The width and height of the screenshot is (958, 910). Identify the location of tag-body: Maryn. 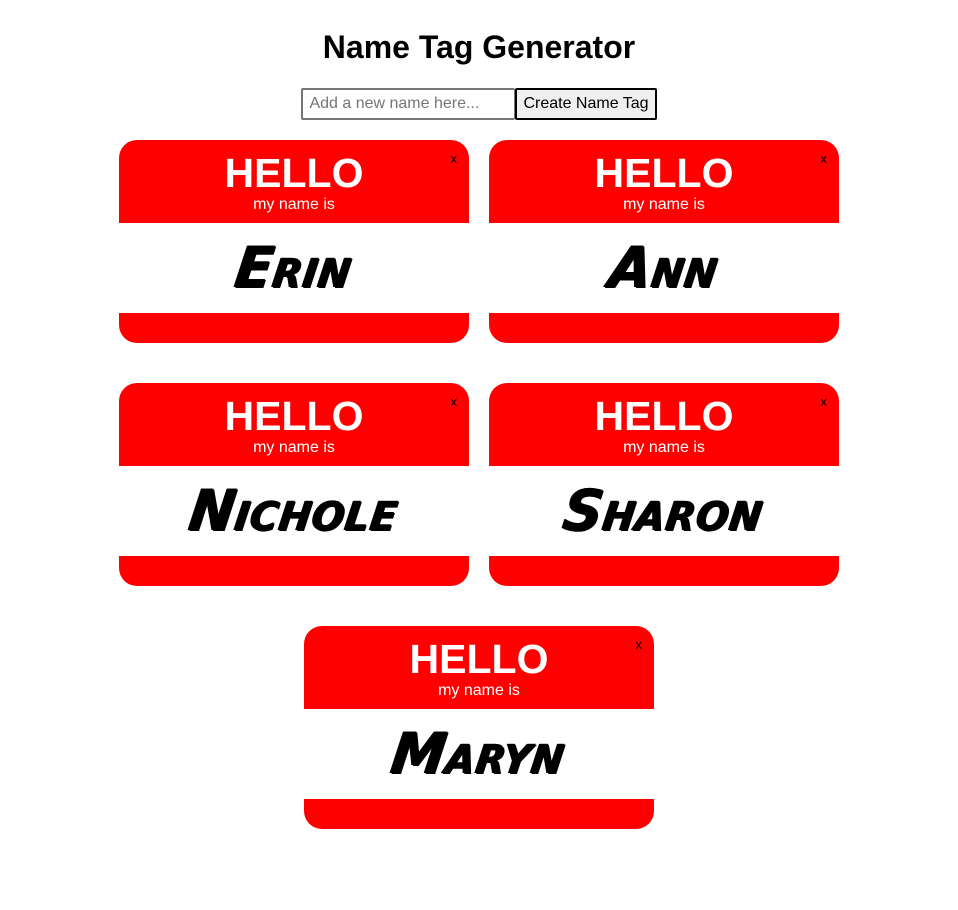
(479, 754).